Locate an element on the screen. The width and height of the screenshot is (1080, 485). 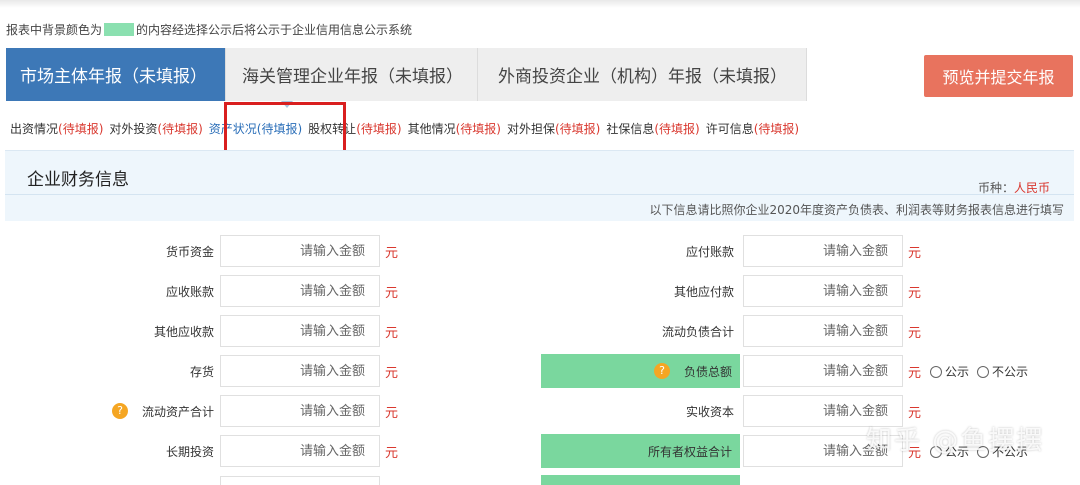
disclosure-options: 公示 不公示 is located at coordinates (983, 371).